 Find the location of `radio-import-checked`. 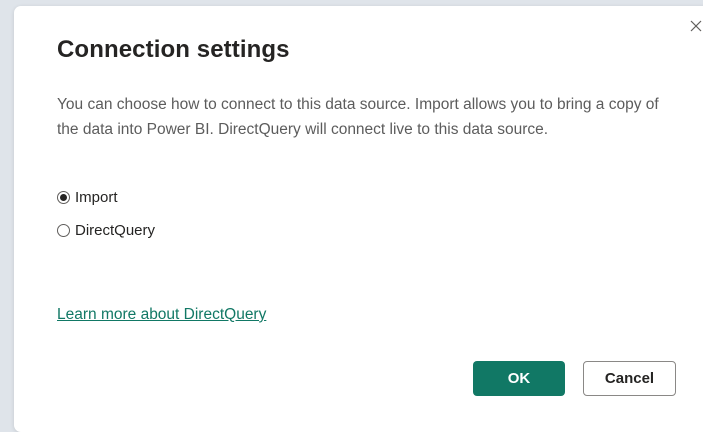

radio-import-checked is located at coordinates (63, 197).